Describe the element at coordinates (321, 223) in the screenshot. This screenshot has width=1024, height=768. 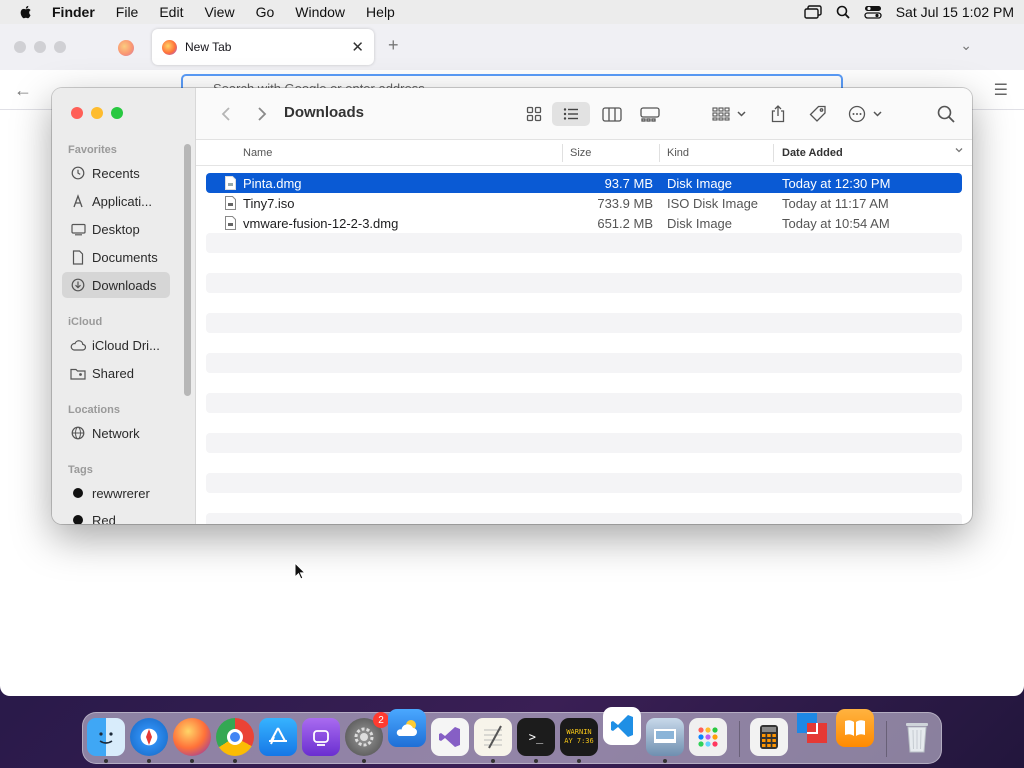
I see `file-name: vmware-fusion-12-2-3.dmg` at that location.